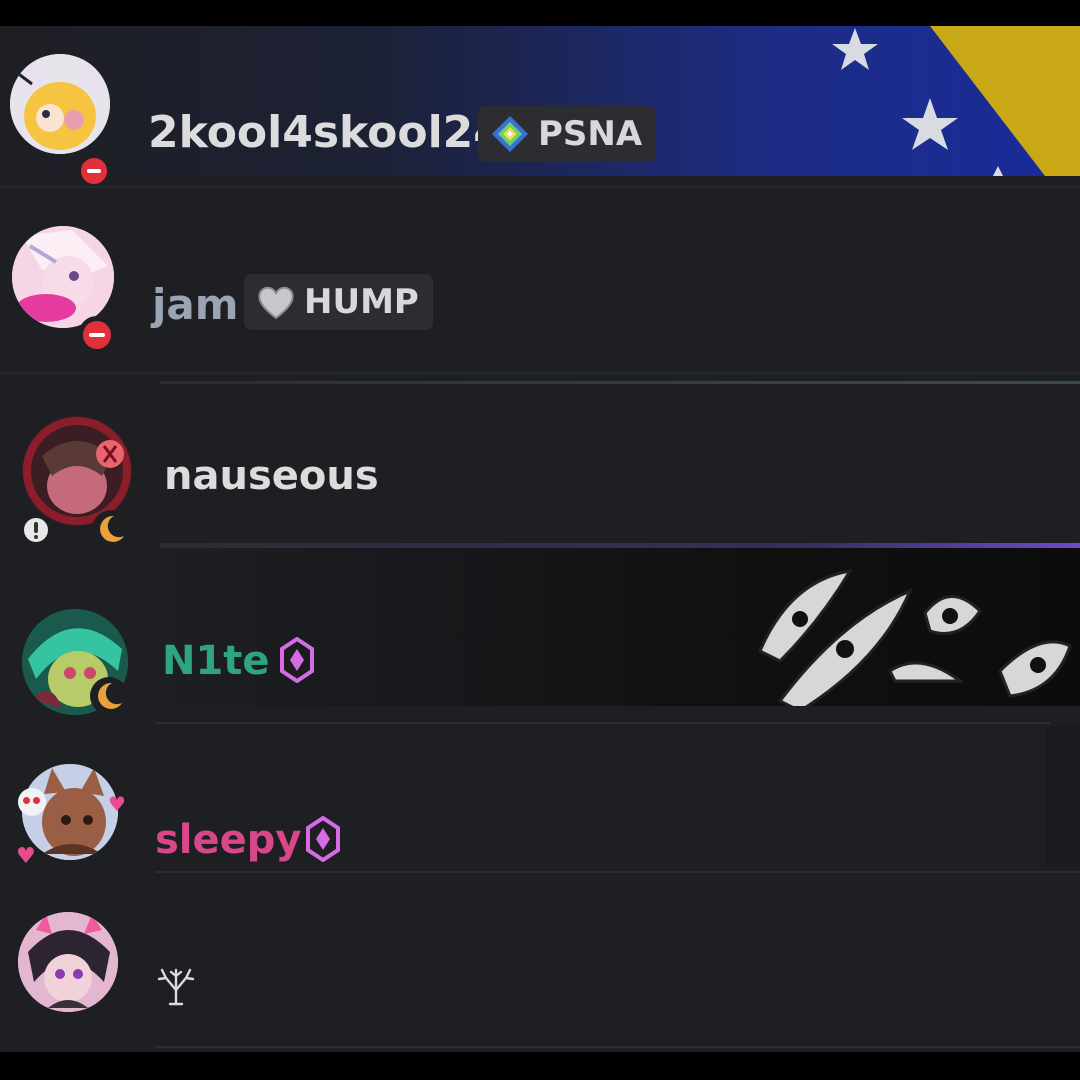 The height and width of the screenshot is (1080, 1080). I want to click on idle-status-icon, so click(109, 696).